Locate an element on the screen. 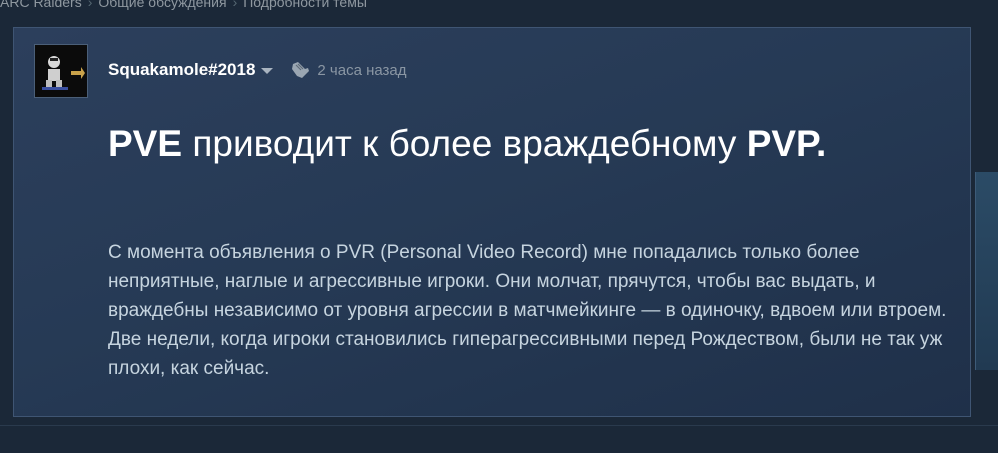 The width and height of the screenshot is (998, 453). hand-pointer-icon is located at coordinates (301, 70).